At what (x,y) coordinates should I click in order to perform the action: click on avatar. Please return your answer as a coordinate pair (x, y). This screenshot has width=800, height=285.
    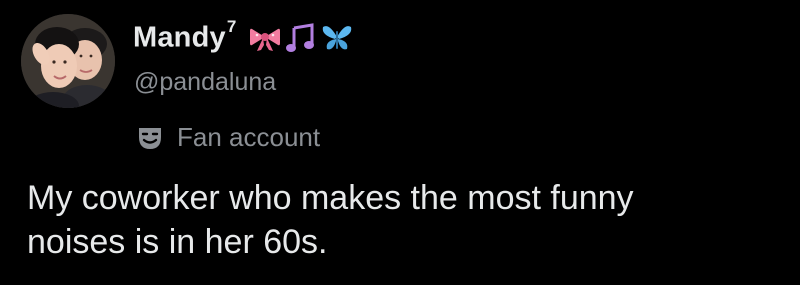
    Looking at the image, I should click on (68, 61).